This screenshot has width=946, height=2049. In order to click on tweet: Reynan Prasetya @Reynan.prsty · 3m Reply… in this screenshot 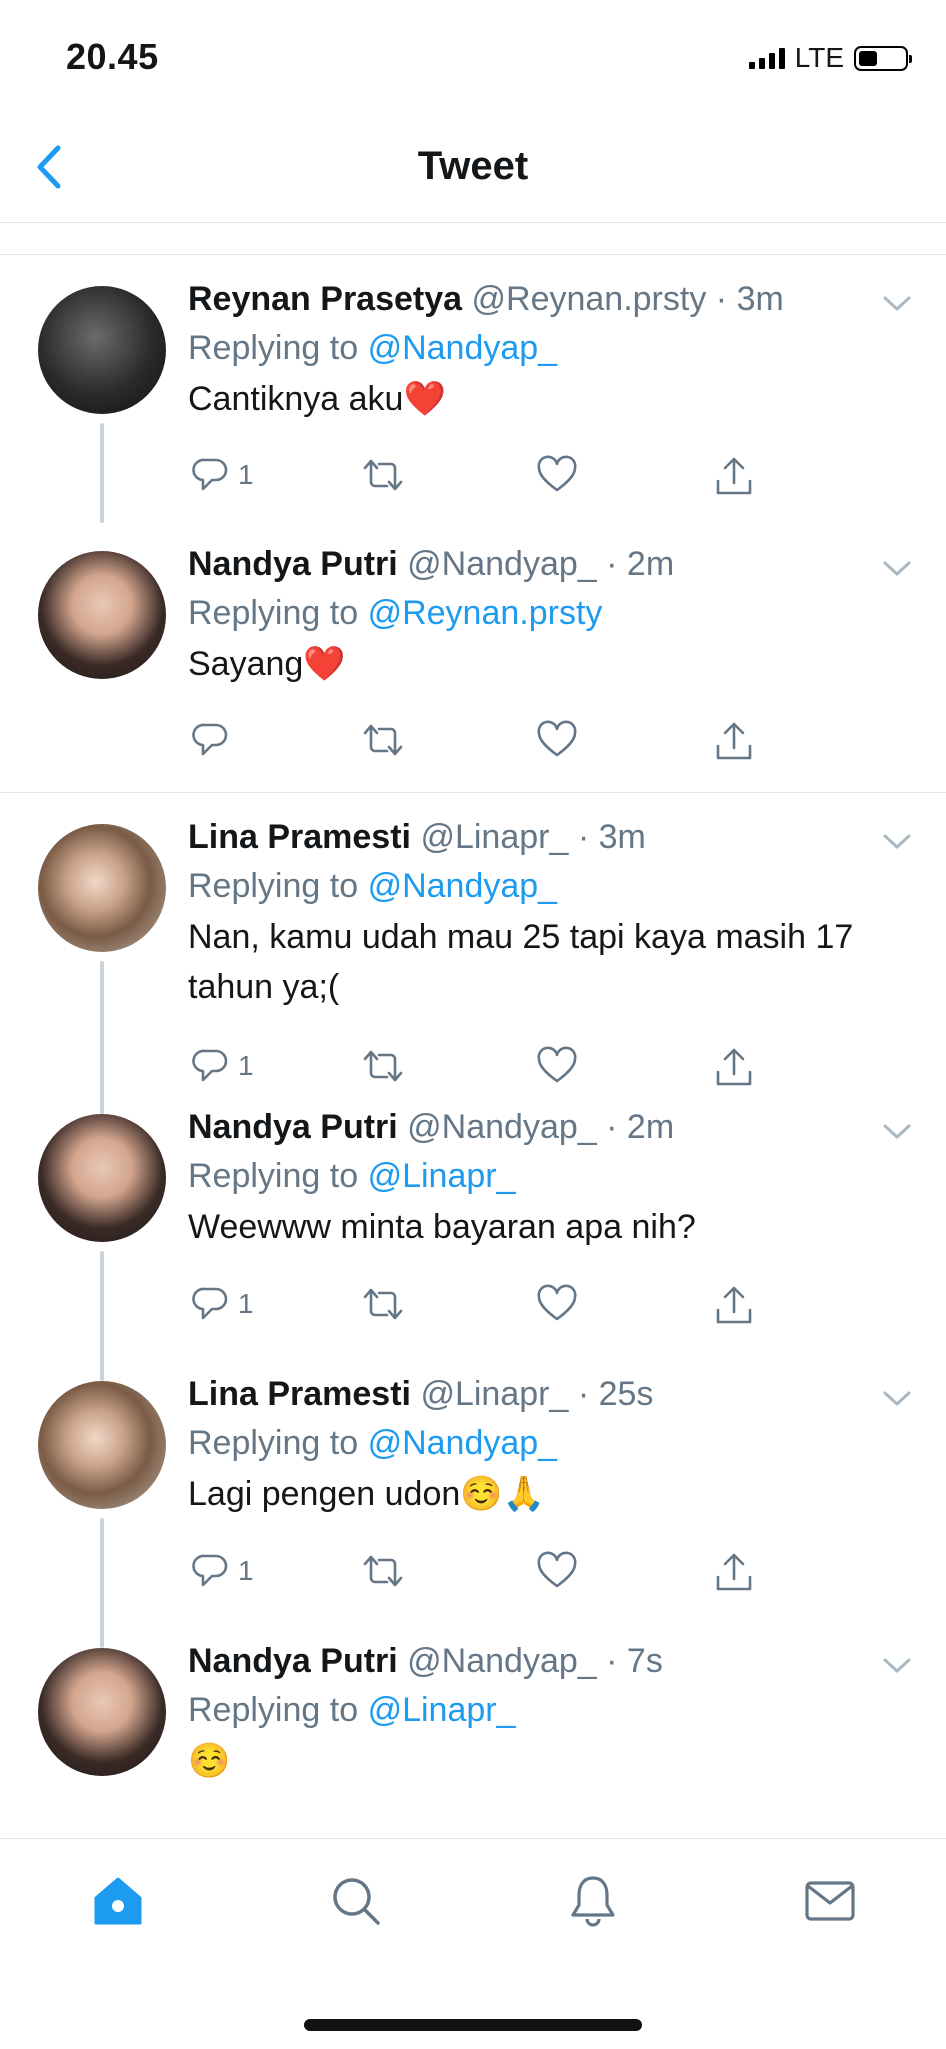, I will do `click(473, 389)`.